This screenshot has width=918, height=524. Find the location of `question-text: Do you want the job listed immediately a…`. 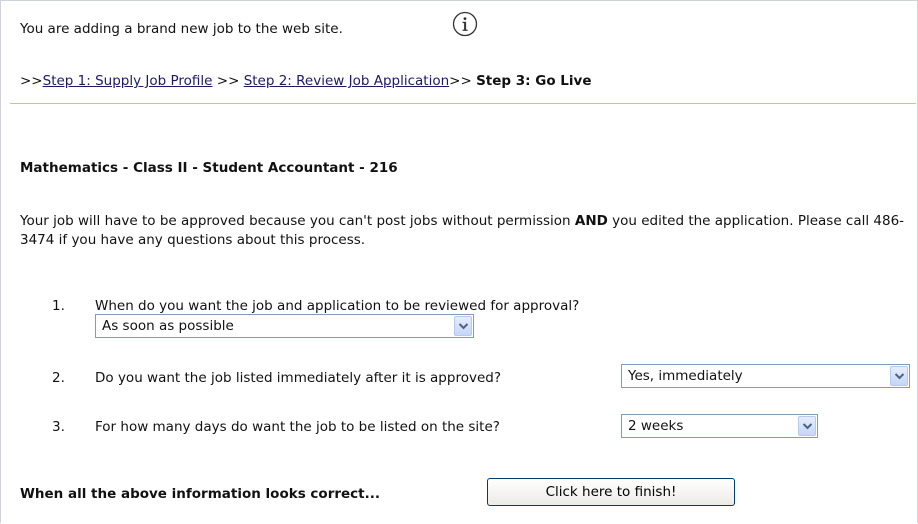

question-text: Do you want the job listed immediately a… is located at coordinates (298, 378).